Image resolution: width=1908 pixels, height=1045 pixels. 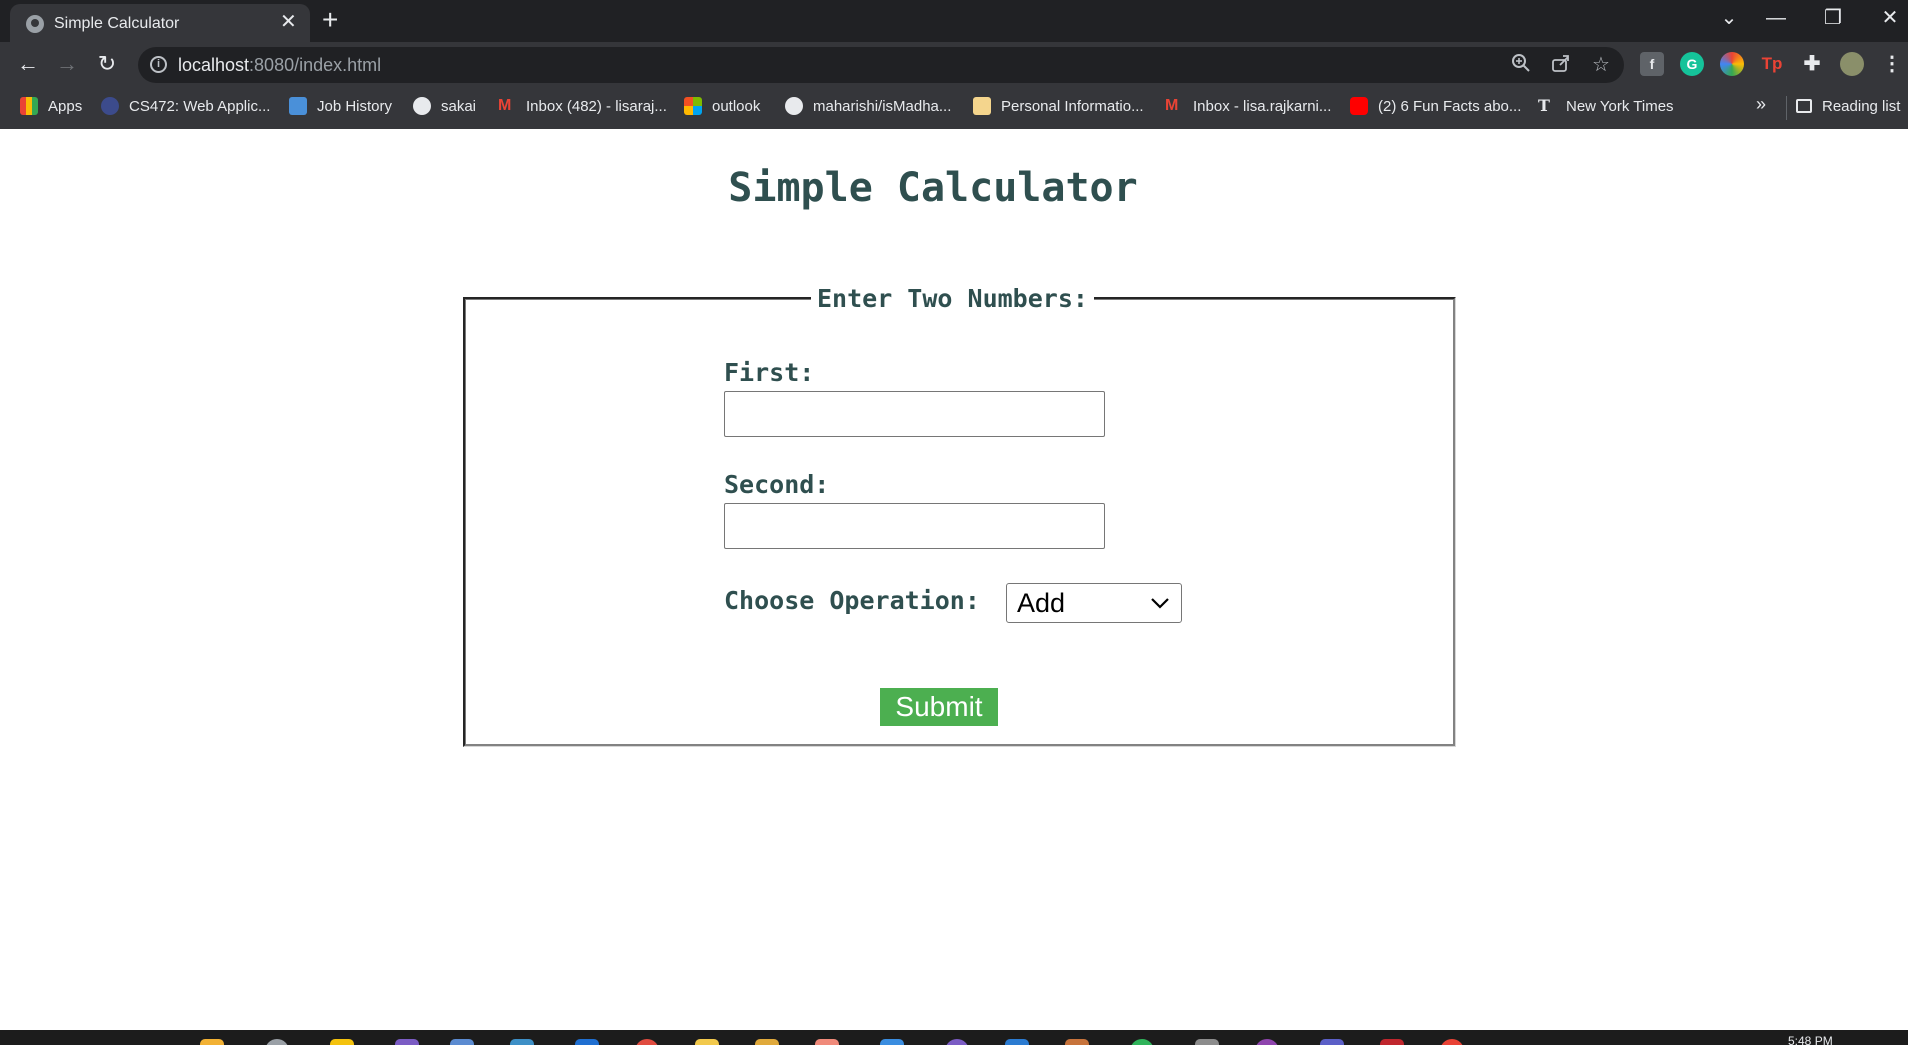 I want to click on restore-icon: ❐, so click(x=1833, y=18).